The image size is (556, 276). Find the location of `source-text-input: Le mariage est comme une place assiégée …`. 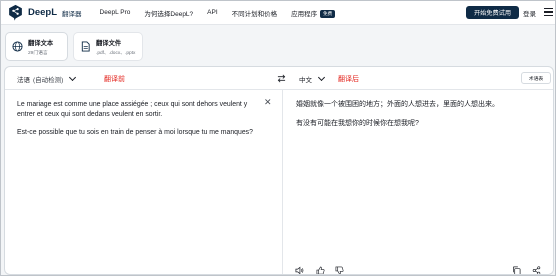

source-text-input: Le mariage est comme une place assiégée … is located at coordinates (141, 123).